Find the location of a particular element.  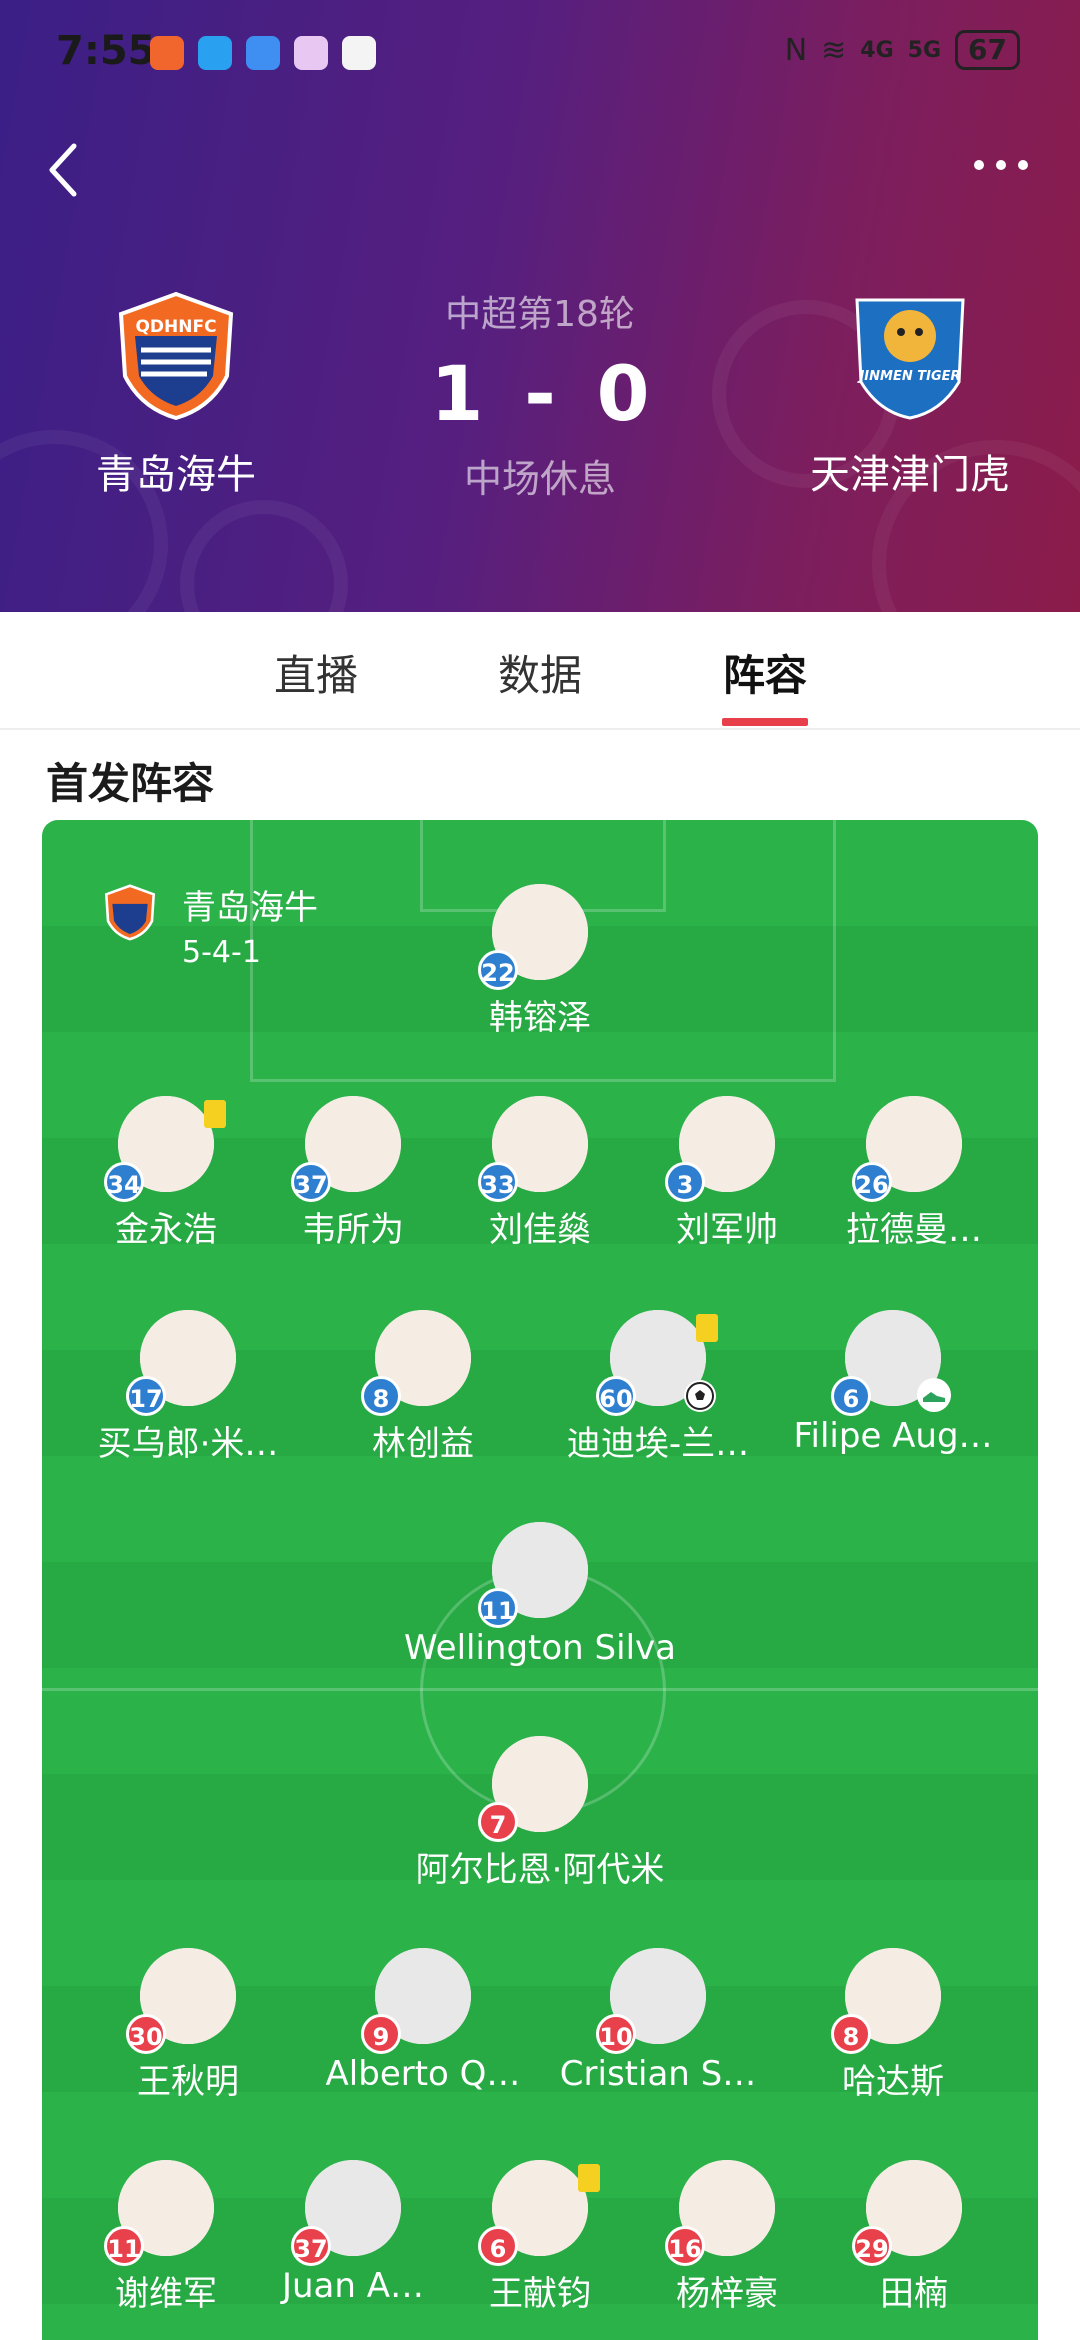

tab-live: 直播 is located at coordinates (316, 672).